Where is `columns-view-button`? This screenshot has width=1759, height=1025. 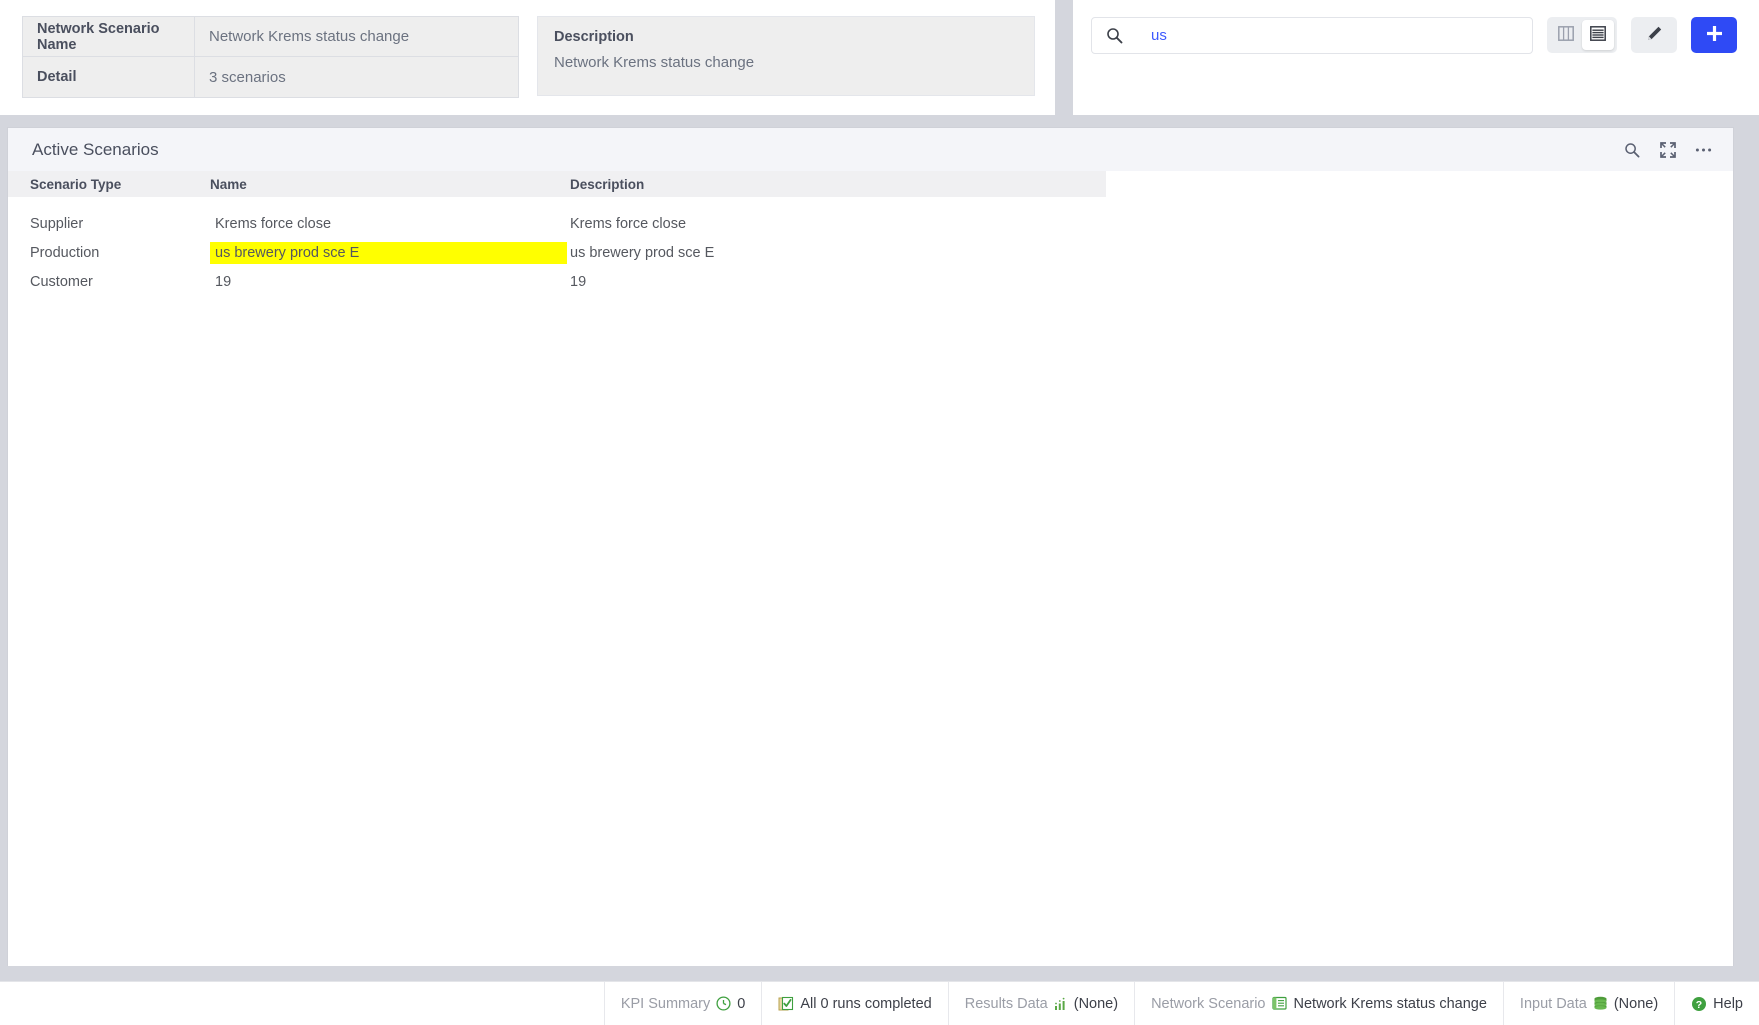
columns-view-button is located at coordinates (1566, 35).